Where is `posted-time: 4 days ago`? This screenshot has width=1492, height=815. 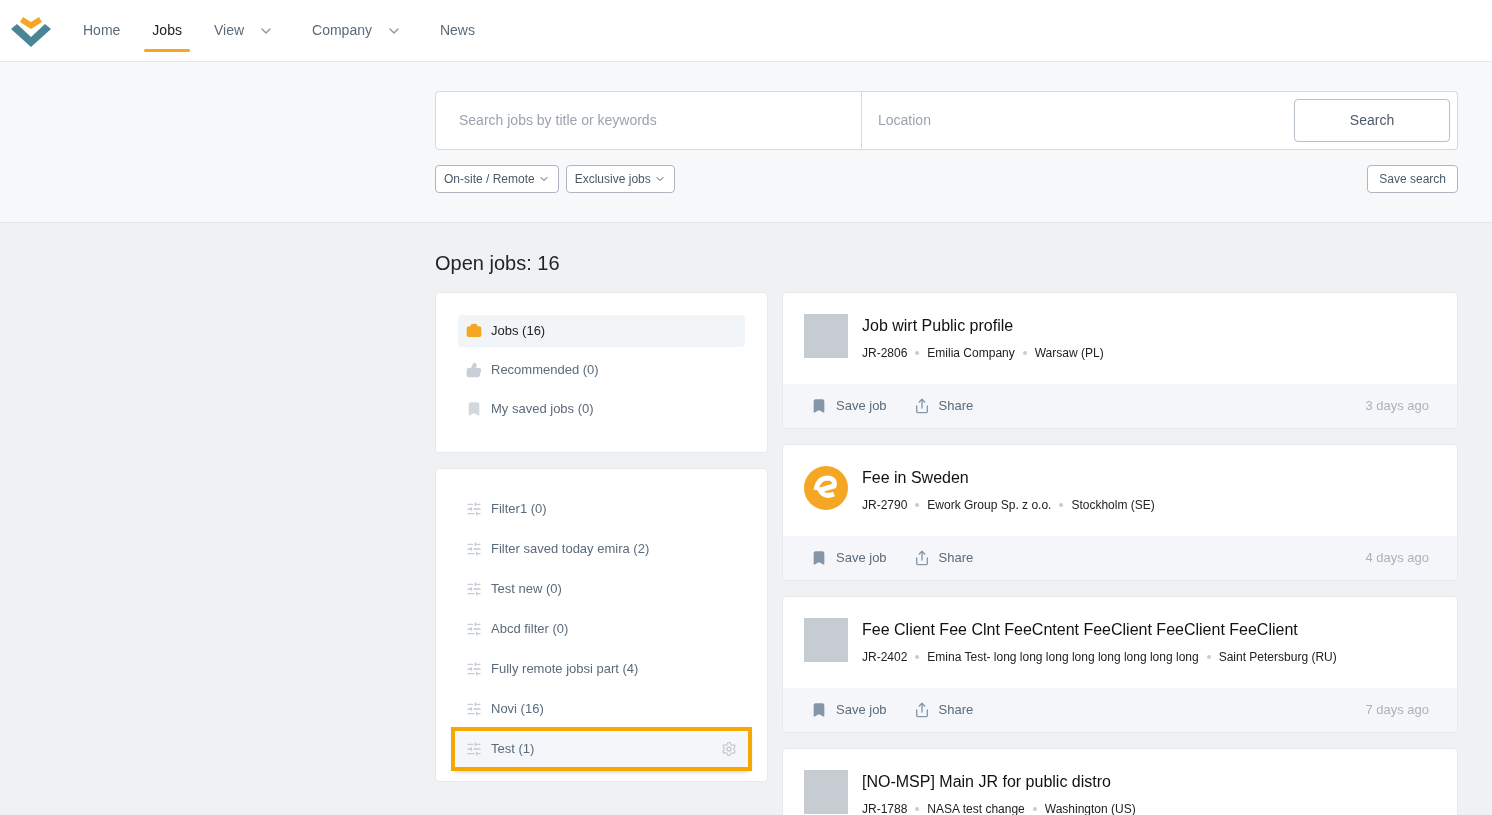
posted-time: 4 days ago is located at coordinates (1397, 558).